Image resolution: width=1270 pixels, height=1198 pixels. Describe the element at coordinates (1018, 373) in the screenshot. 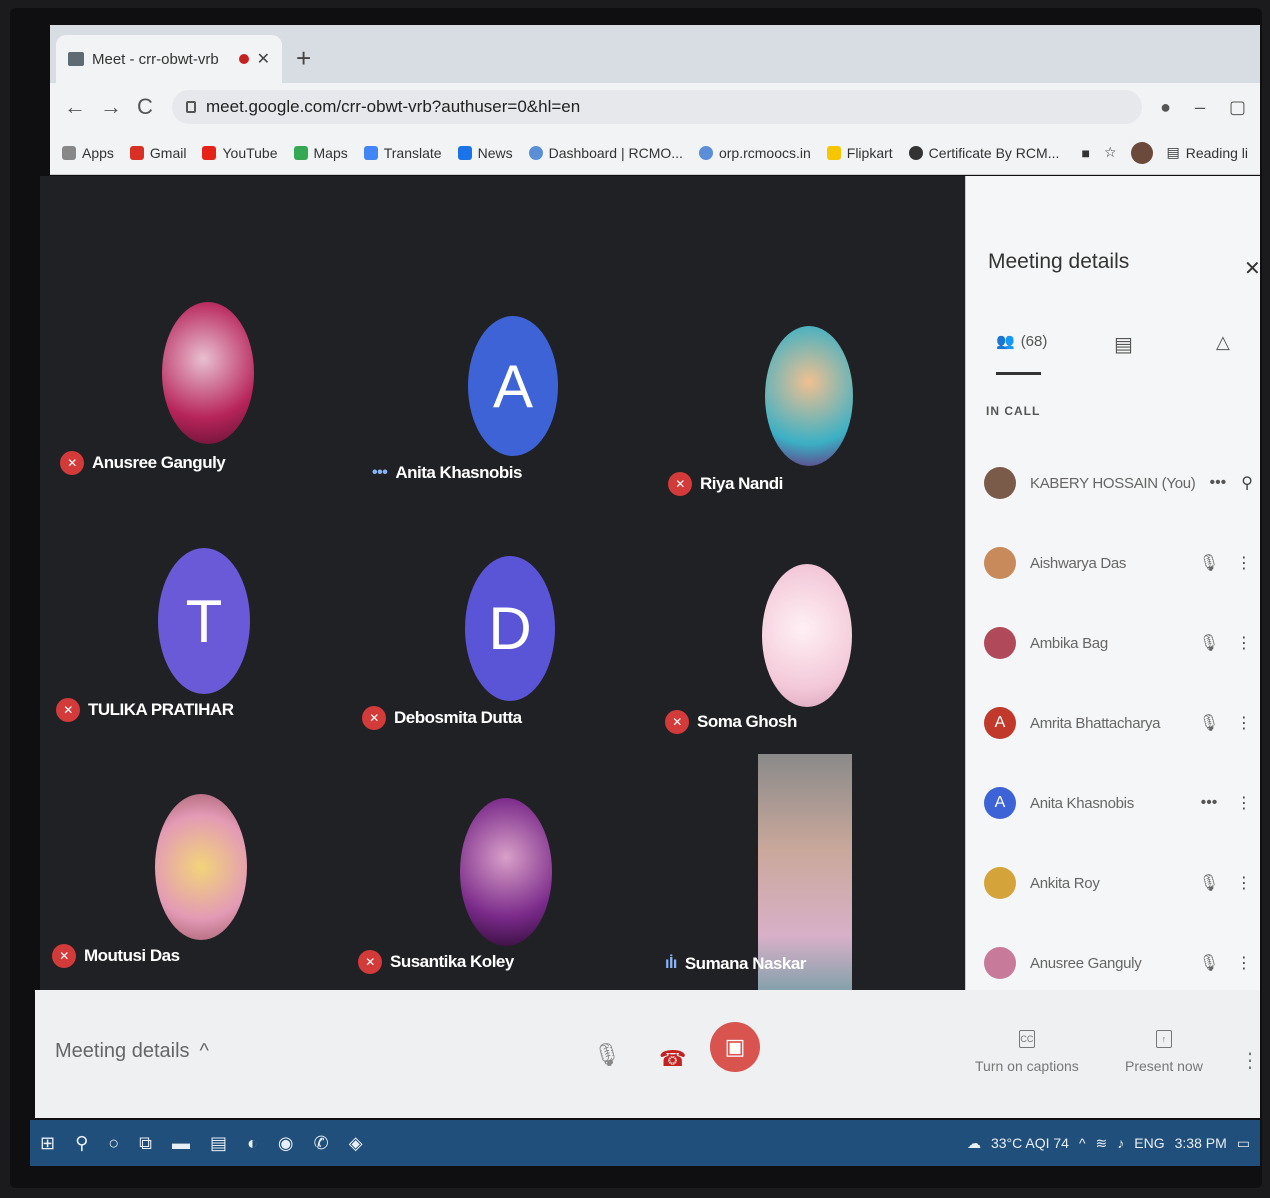

I see `active-tab-indicator` at that location.